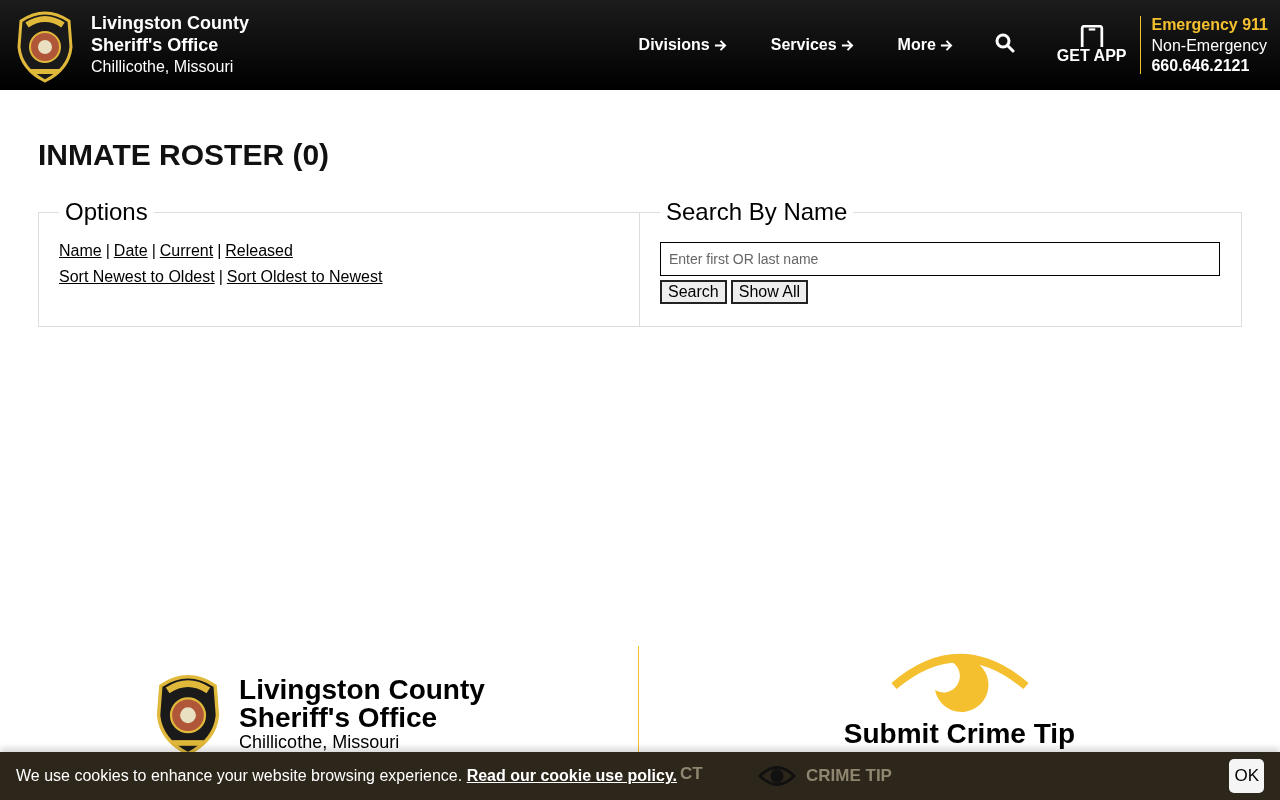 This screenshot has height=800, width=1280. What do you see at coordinates (1209, 46) in the screenshot?
I see `non-emergency-label: Non-Emergency` at bounding box center [1209, 46].